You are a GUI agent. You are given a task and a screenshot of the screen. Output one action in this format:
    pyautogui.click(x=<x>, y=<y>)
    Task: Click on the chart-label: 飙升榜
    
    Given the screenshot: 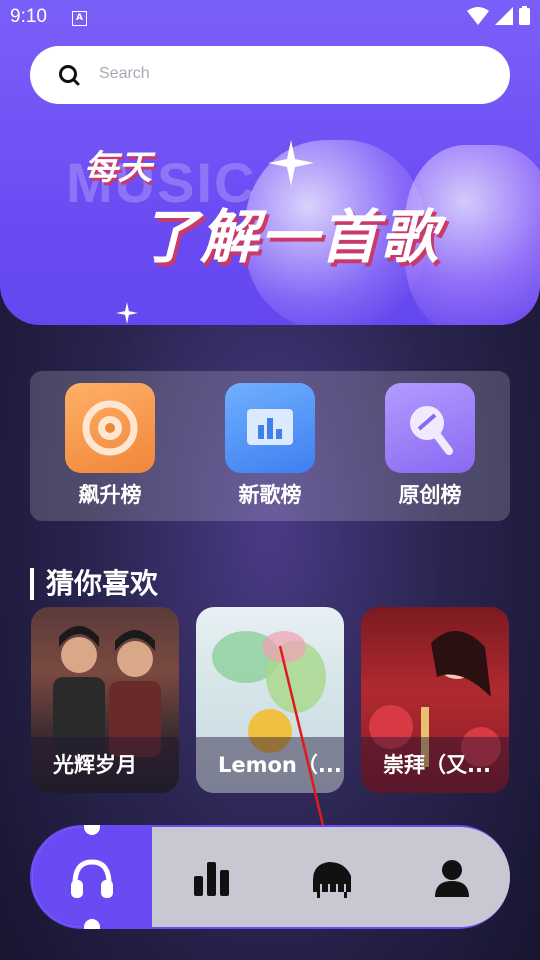 What is the action you would take?
    pyautogui.click(x=110, y=495)
    